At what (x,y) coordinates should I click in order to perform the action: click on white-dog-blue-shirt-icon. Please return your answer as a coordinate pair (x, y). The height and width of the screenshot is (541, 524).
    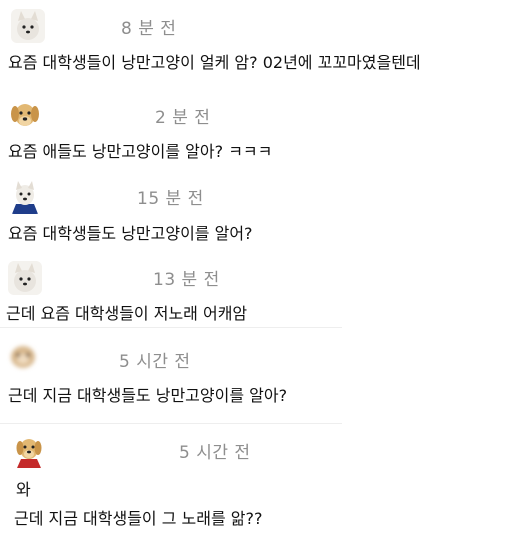
    Looking at the image, I should click on (25, 197).